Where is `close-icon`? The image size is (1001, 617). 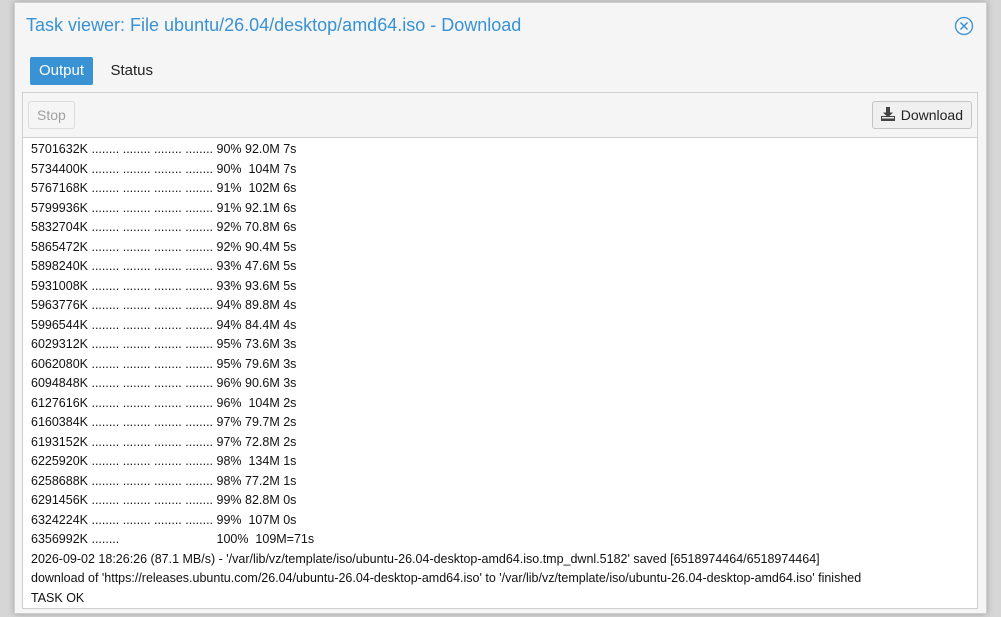
close-icon is located at coordinates (964, 26).